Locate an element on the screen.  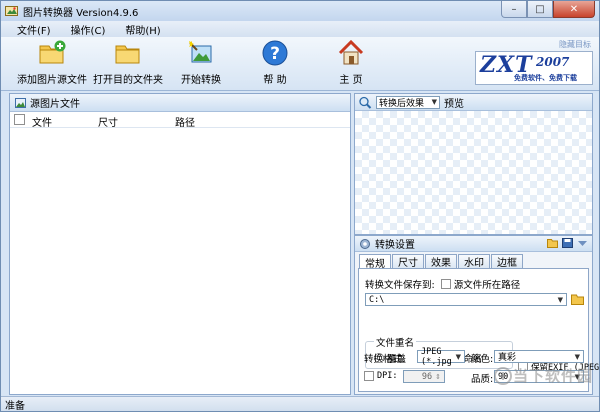
settings-header: 转换设置 is located at coordinates (473, 244).